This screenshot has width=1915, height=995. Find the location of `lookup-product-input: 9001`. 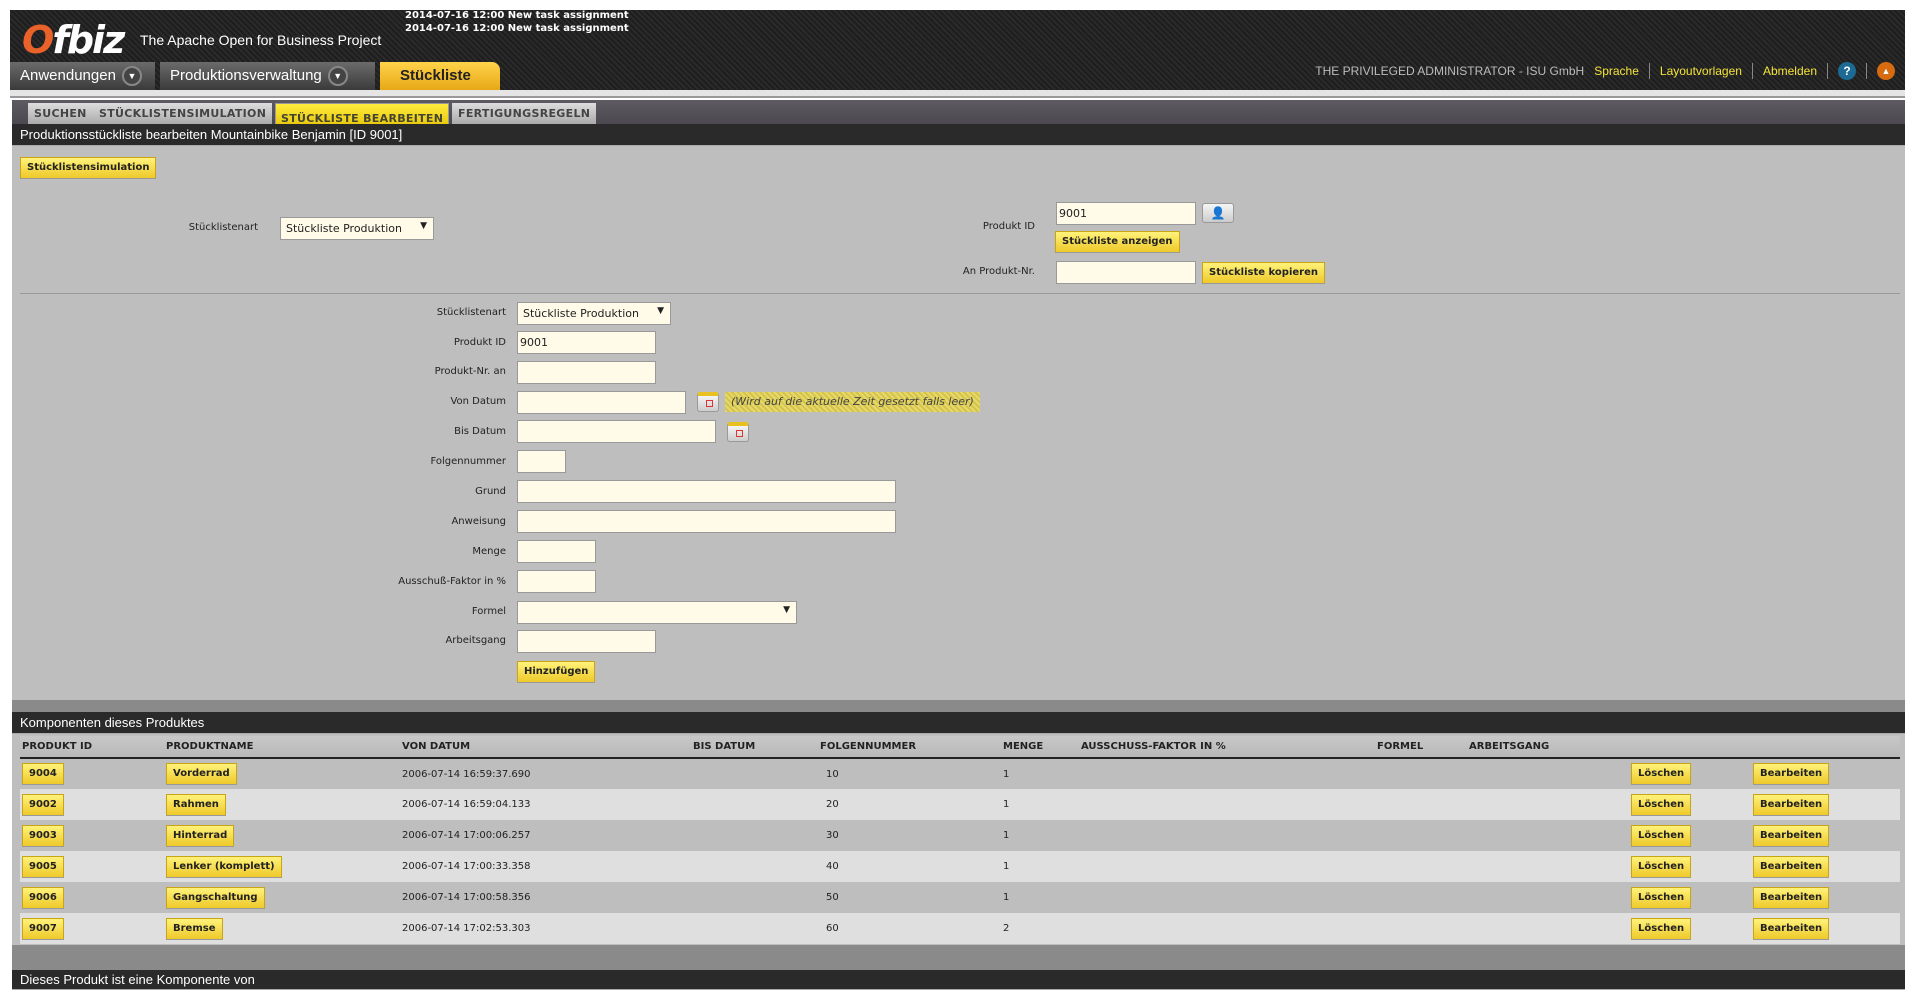

lookup-product-input: 9001 is located at coordinates (1126, 213).